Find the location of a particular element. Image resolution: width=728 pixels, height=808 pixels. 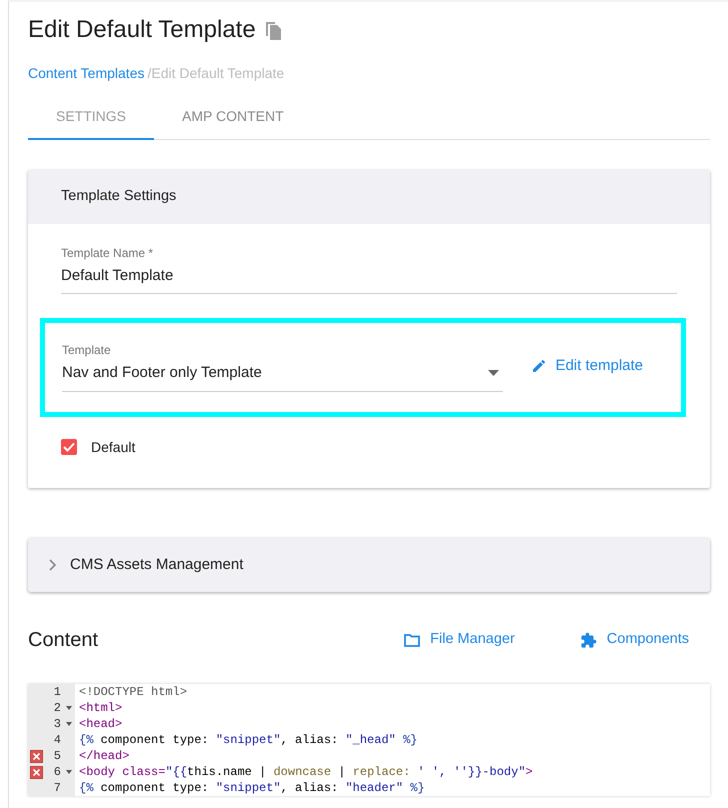

checkbox-label: Default is located at coordinates (113, 447).